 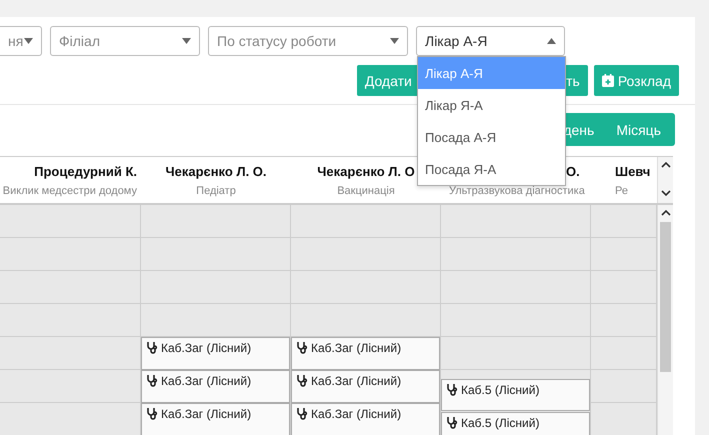 I want to click on doctor-name: Чекарєнко Л. О., so click(x=216, y=171).